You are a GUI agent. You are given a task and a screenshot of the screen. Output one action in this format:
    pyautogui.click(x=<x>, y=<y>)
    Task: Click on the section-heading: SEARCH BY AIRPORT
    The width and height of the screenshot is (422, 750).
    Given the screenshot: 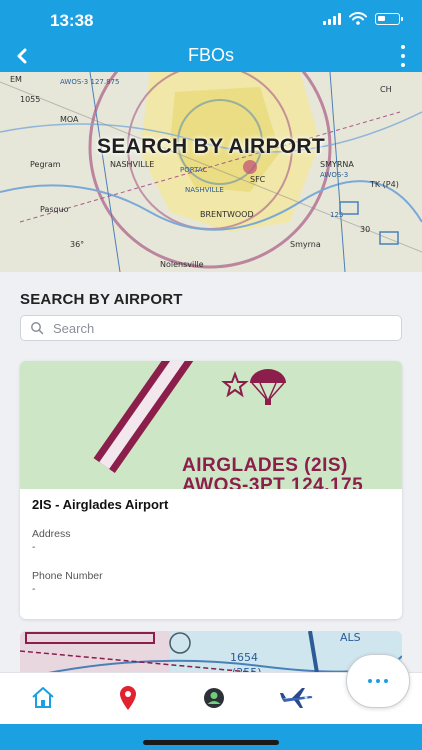 What is the action you would take?
    pyautogui.click(x=101, y=299)
    